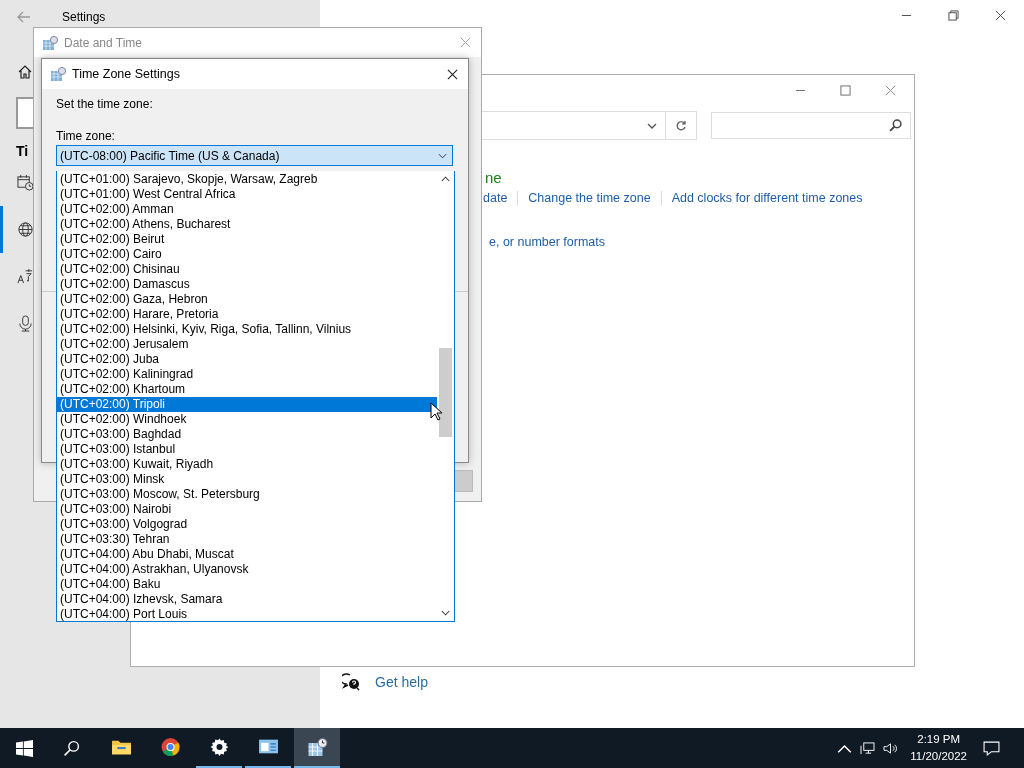 The image size is (1024, 768). Describe the element at coordinates (170, 747) in the screenshot. I see `browser-icon` at that location.